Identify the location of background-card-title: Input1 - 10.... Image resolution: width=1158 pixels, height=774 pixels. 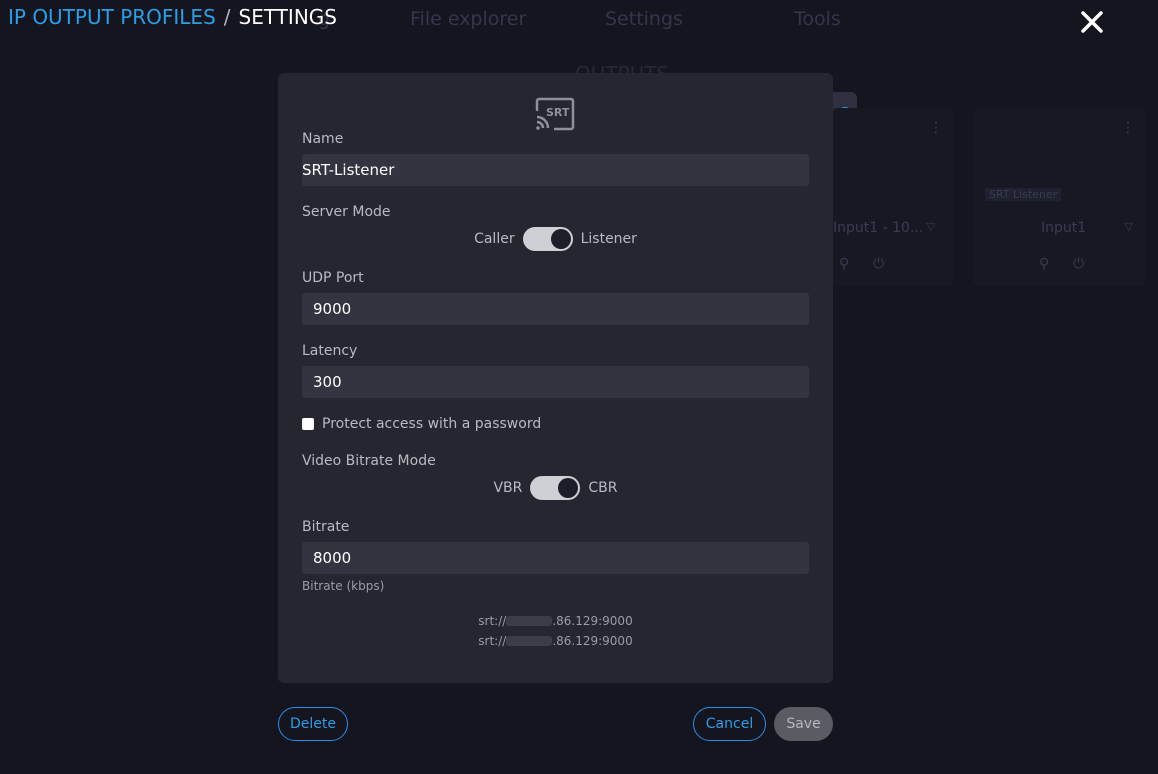
(878, 228).